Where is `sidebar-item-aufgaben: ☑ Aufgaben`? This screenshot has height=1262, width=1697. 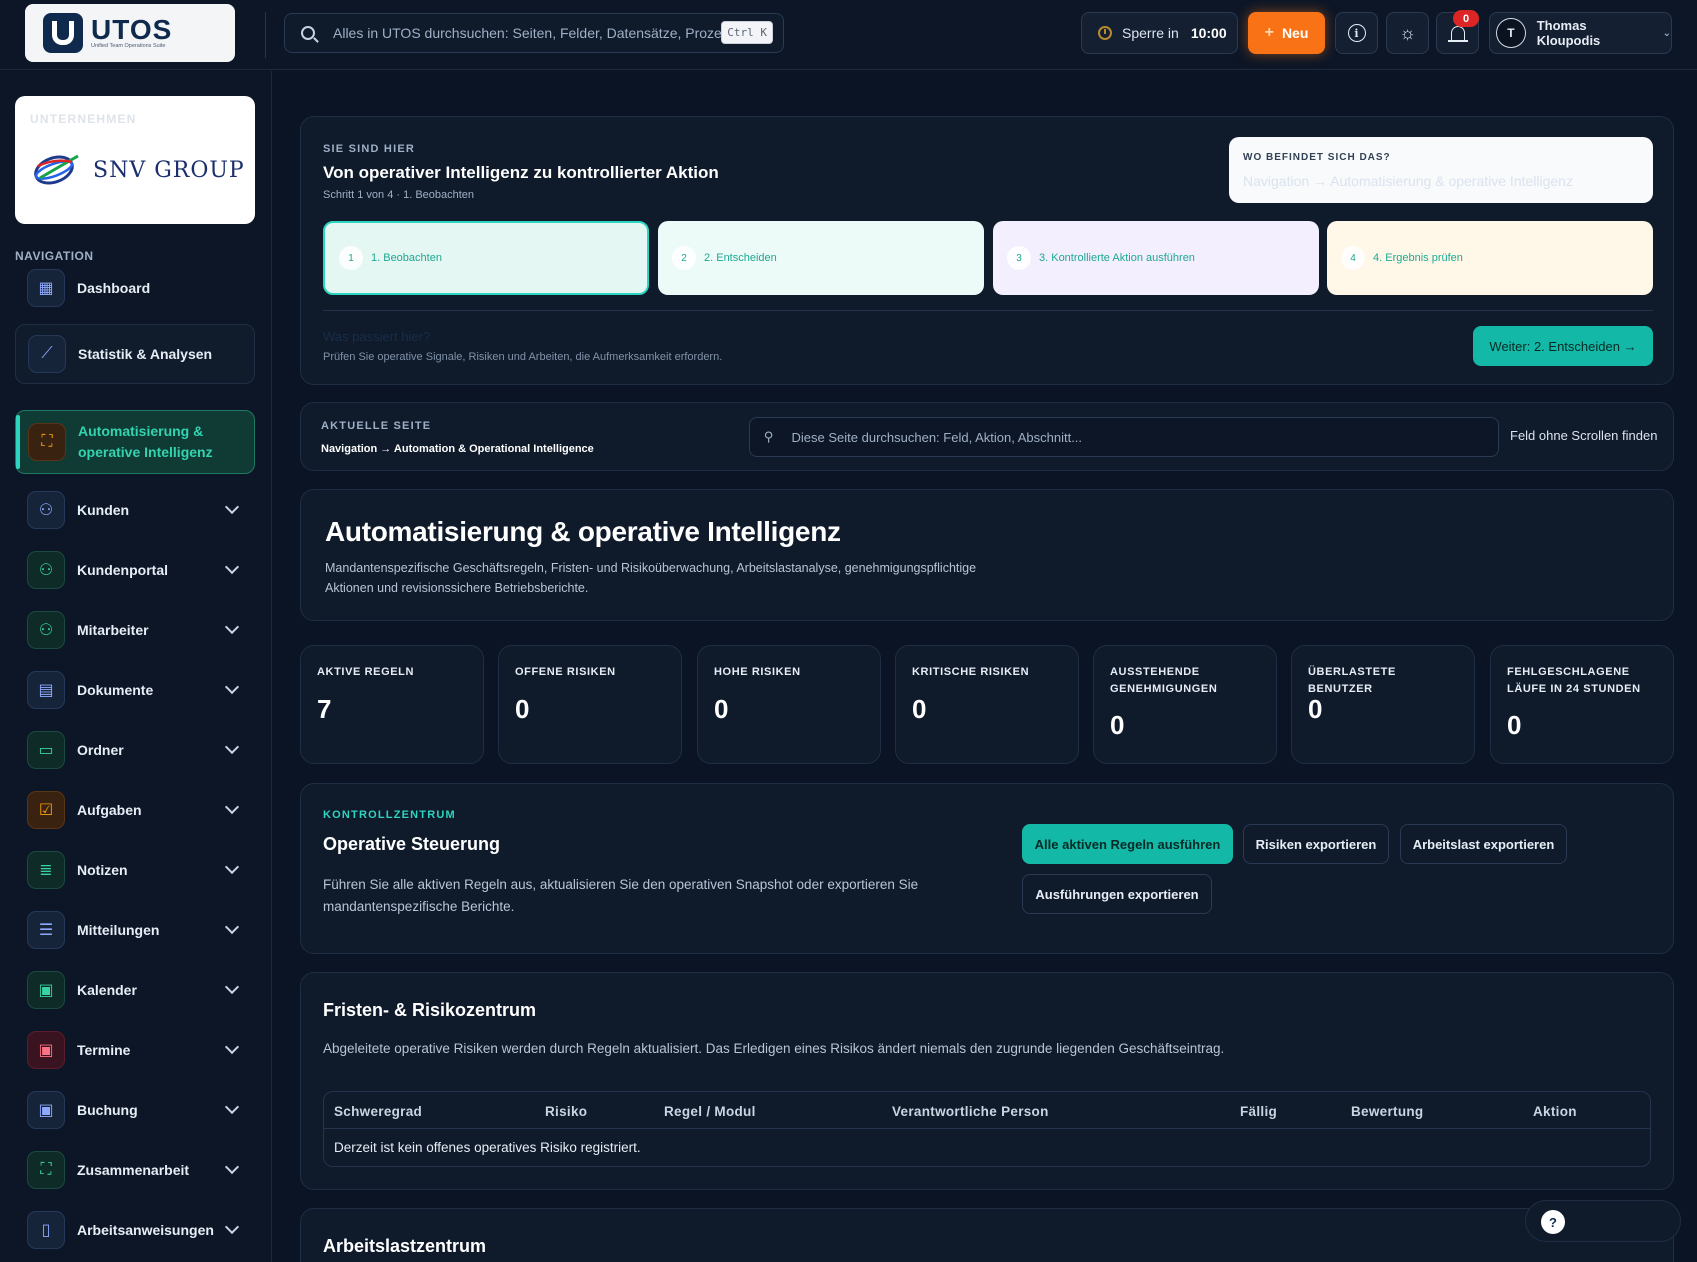 sidebar-item-aufgaben: ☑ Aufgaben is located at coordinates (135, 810).